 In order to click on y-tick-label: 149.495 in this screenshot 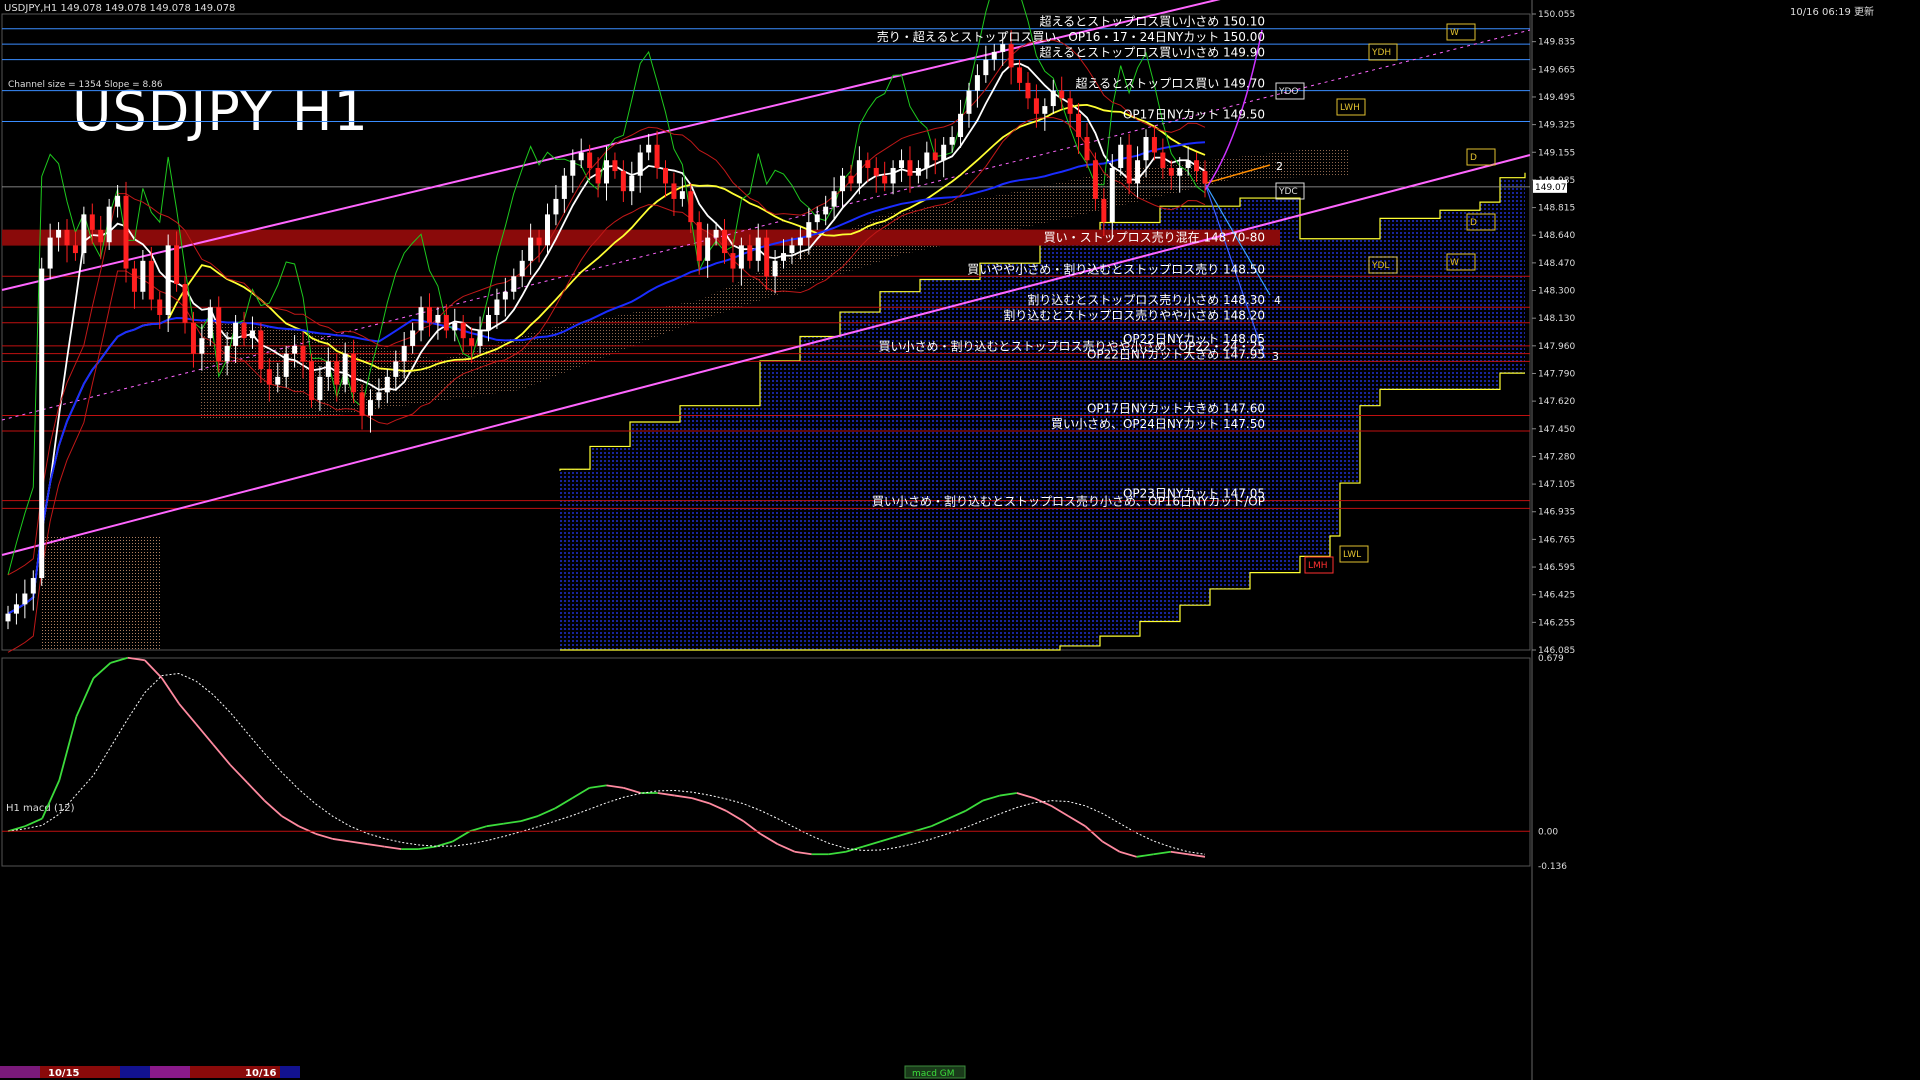, I will do `click(1556, 98)`.